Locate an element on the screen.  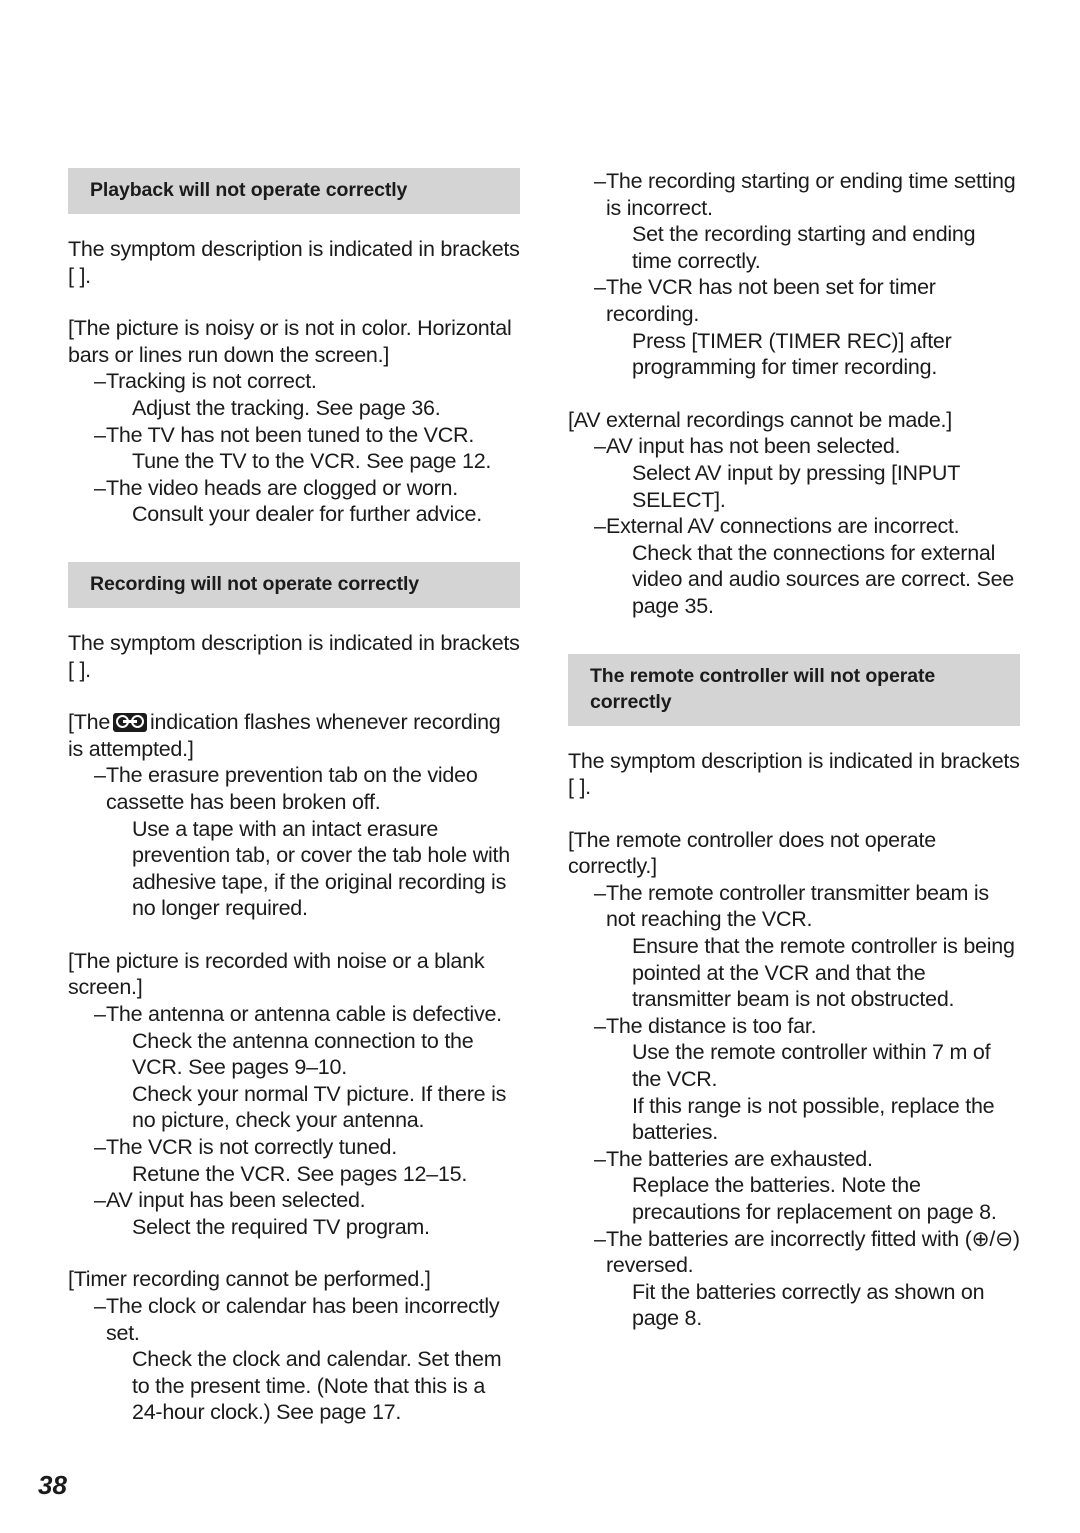
remedy-text: Select the required TV program. is located at coordinates (281, 1226).